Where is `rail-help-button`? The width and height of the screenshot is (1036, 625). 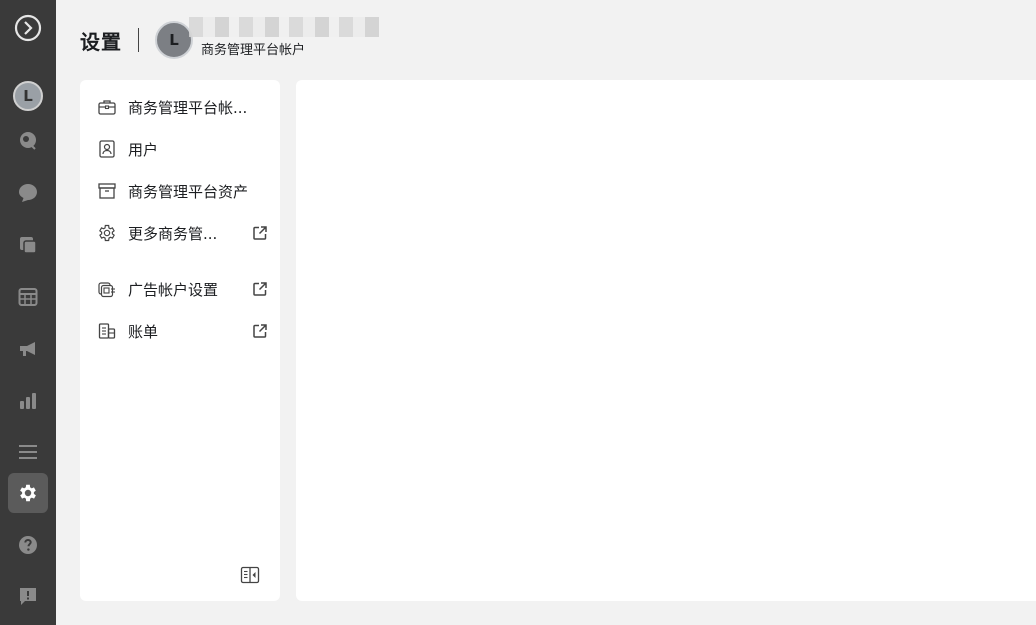
rail-help-button is located at coordinates (28, 545).